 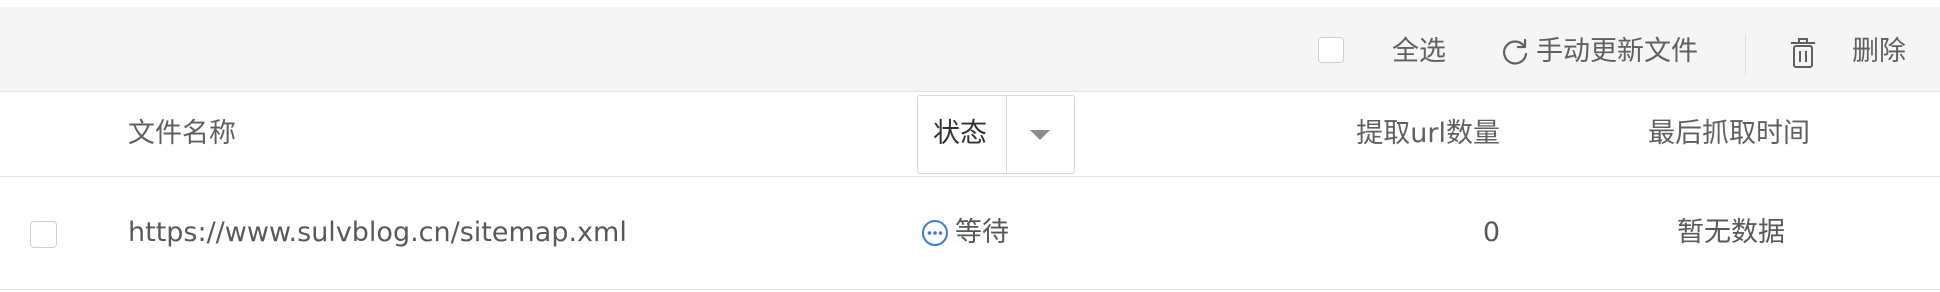 What do you see at coordinates (996, 134) in the screenshot?
I see `status-filter-dropdown: 状态` at bounding box center [996, 134].